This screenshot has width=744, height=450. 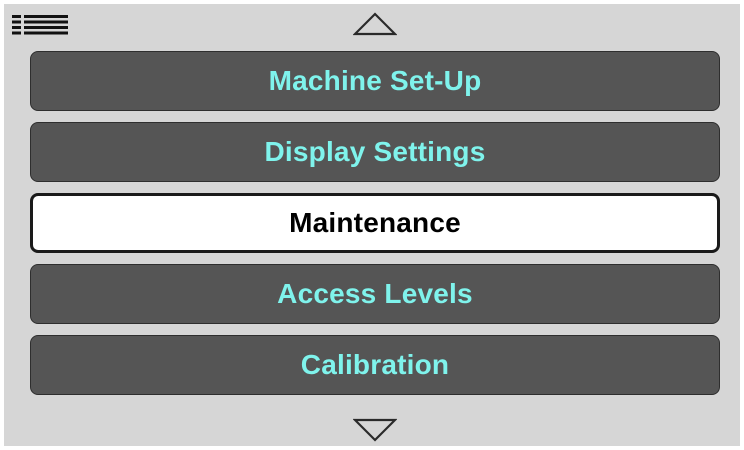 What do you see at coordinates (375, 81) in the screenshot?
I see `machine-setup-button: Machine Set-Up` at bounding box center [375, 81].